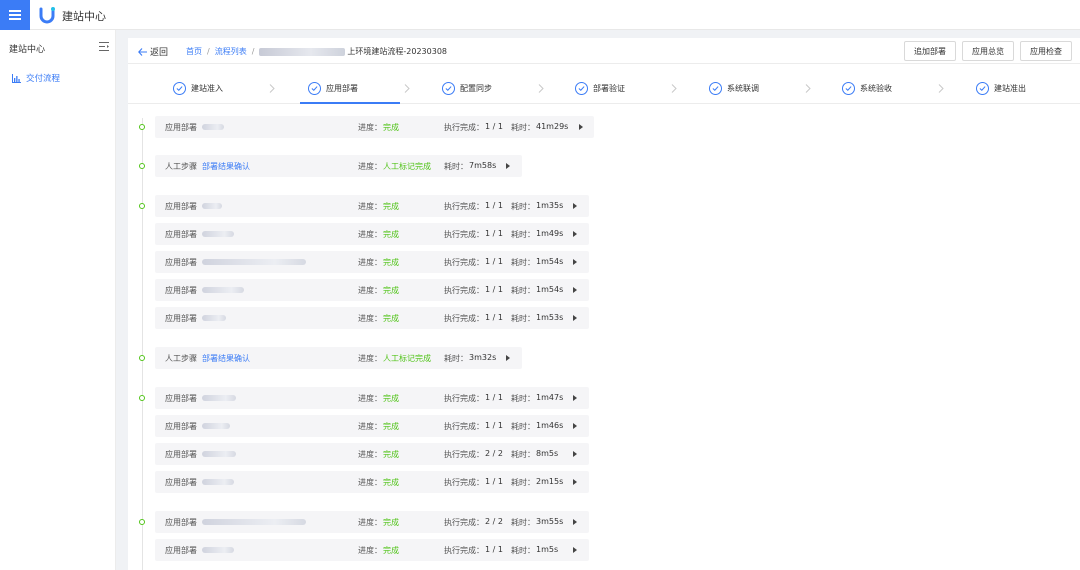 This screenshot has width=1080, height=570. I want to click on deploy-row: 应用部署 进度： 完成 执行完成： 1 / 1 耗时： 1m5s, so click(372, 550).